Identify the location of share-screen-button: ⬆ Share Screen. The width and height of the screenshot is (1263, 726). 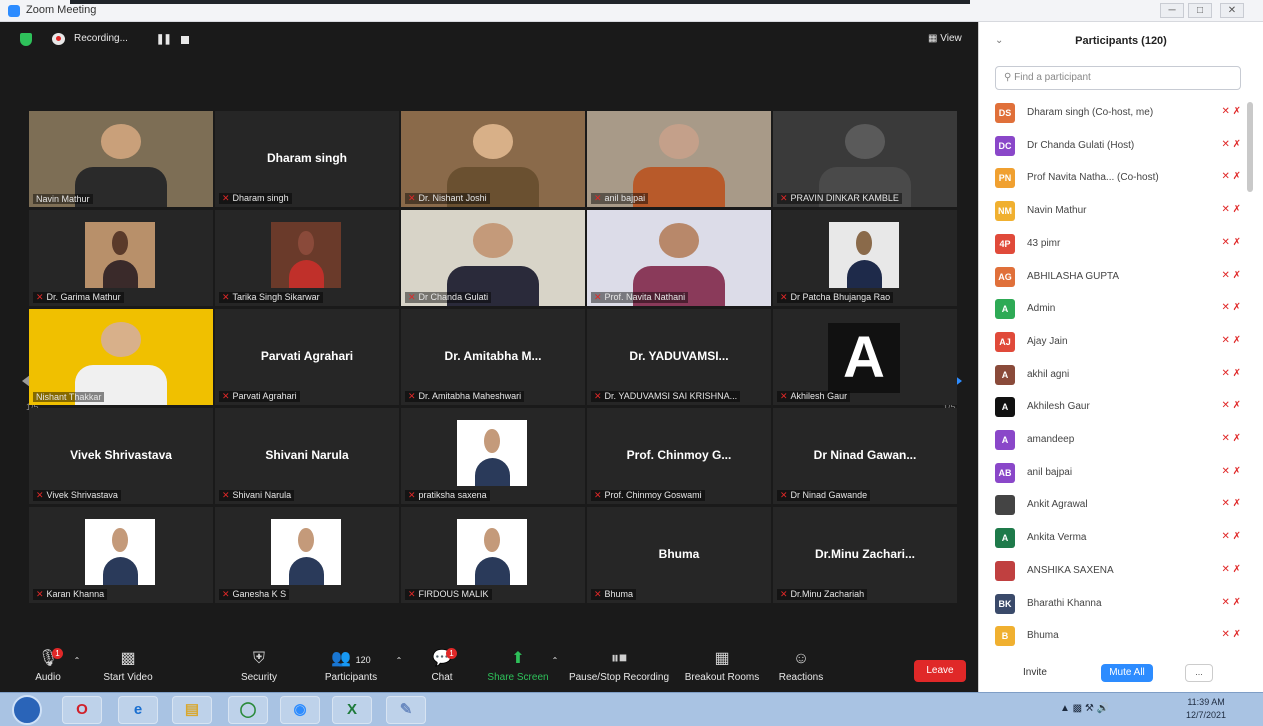
(518, 666).